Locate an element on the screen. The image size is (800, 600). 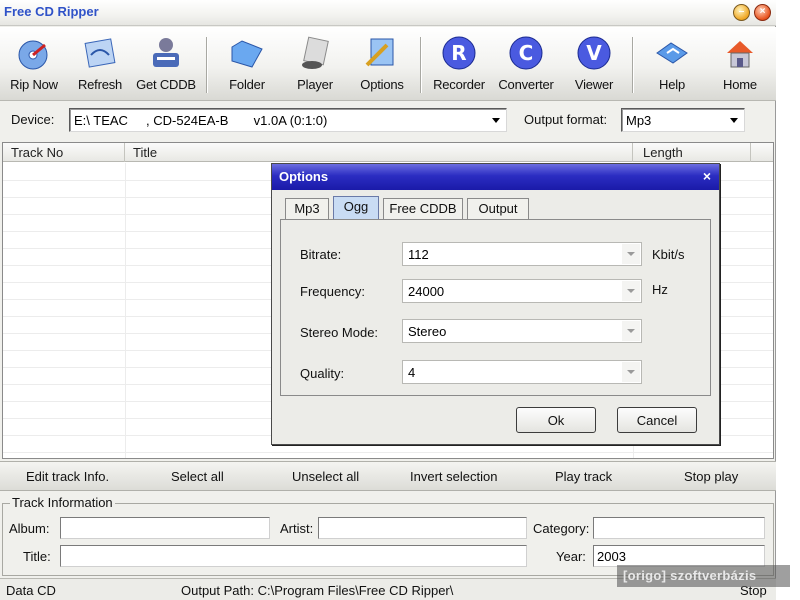
converter-button: C Converter is located at coordinates (526, 64).